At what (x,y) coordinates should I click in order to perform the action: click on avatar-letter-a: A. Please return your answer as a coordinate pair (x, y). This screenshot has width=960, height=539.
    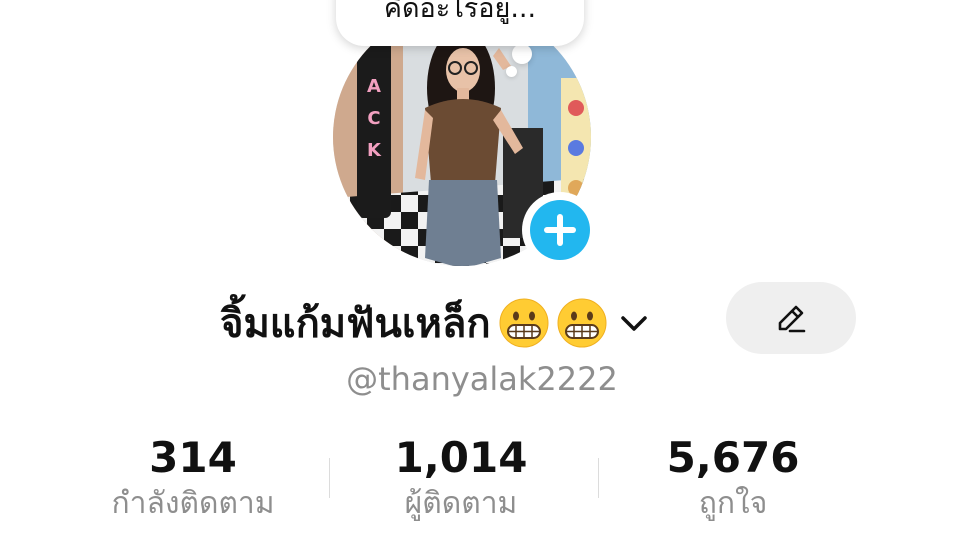
    Looking at the image, I should click on (374, 86).